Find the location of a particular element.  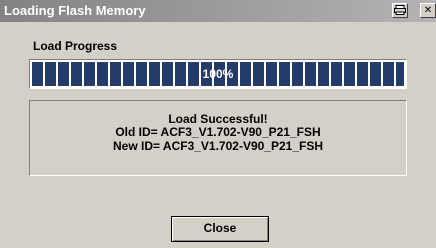

printer-icon is located at coordinates (400, 10).